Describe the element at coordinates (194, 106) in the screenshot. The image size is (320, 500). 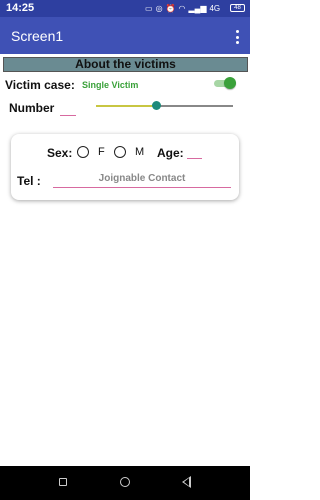
I see `slider-inactive-track` at that location.